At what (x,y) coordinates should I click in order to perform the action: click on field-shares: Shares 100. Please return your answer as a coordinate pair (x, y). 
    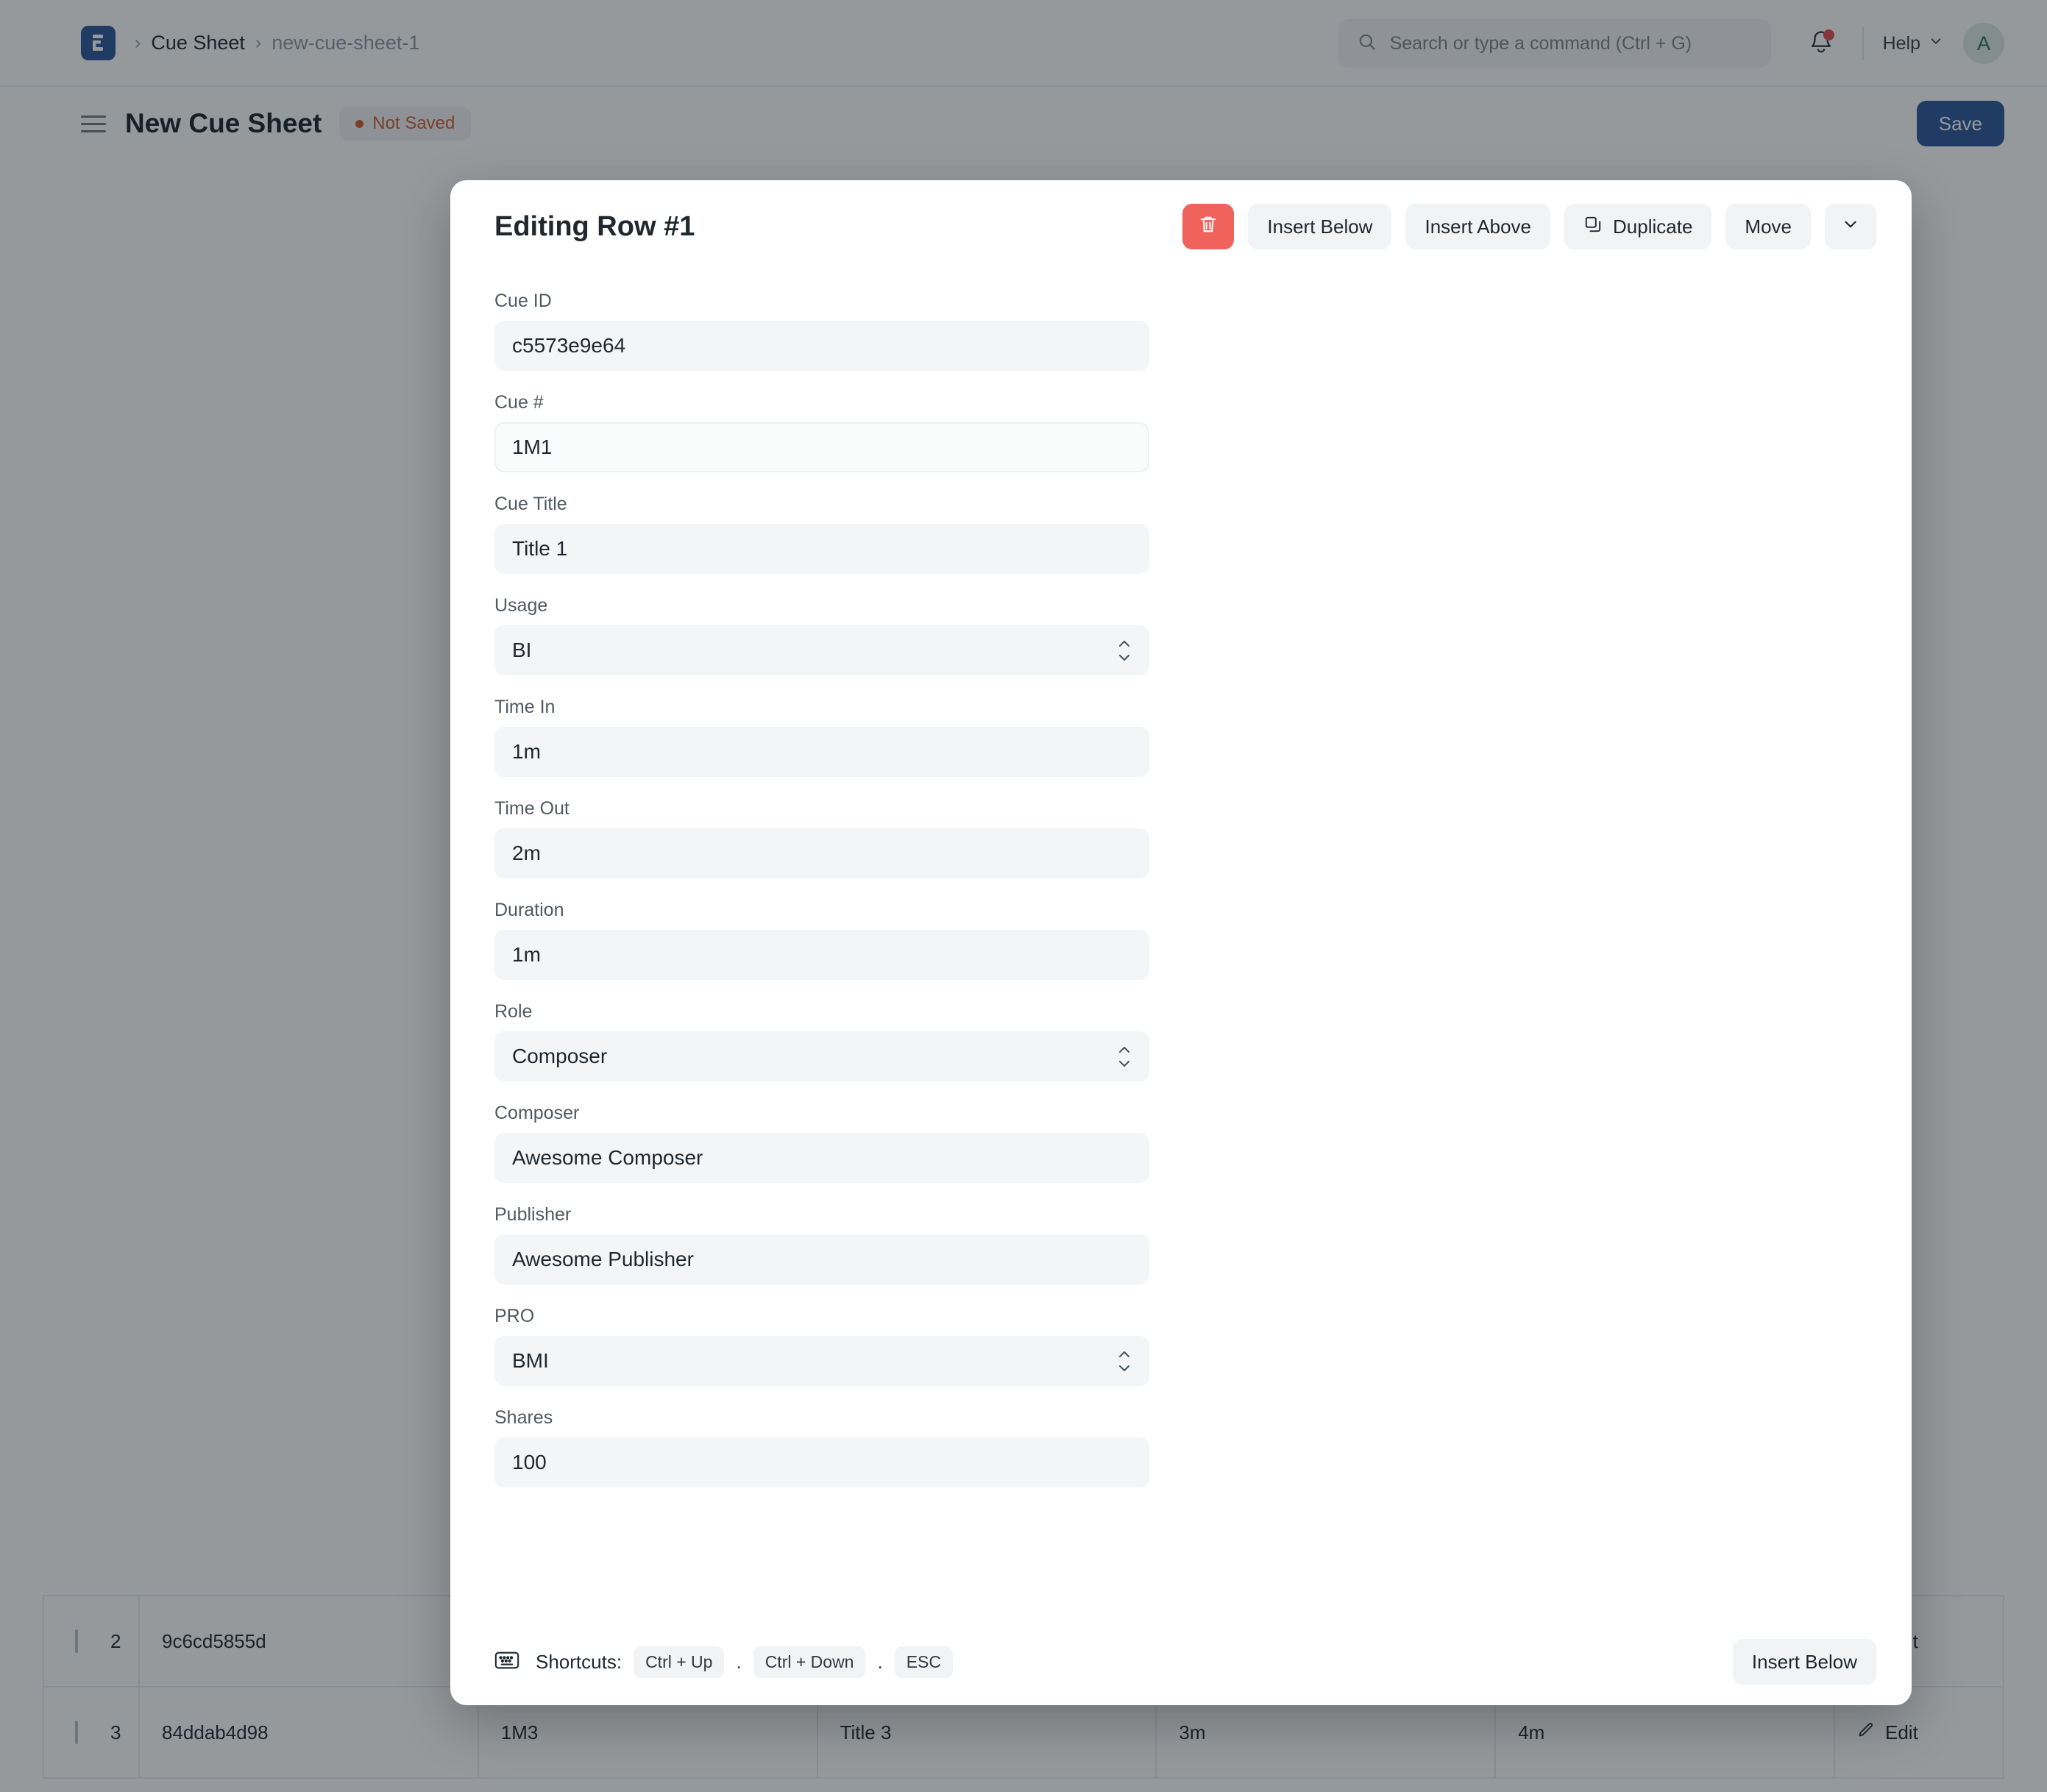
    Looking at the image, I should click on (821, 1447).